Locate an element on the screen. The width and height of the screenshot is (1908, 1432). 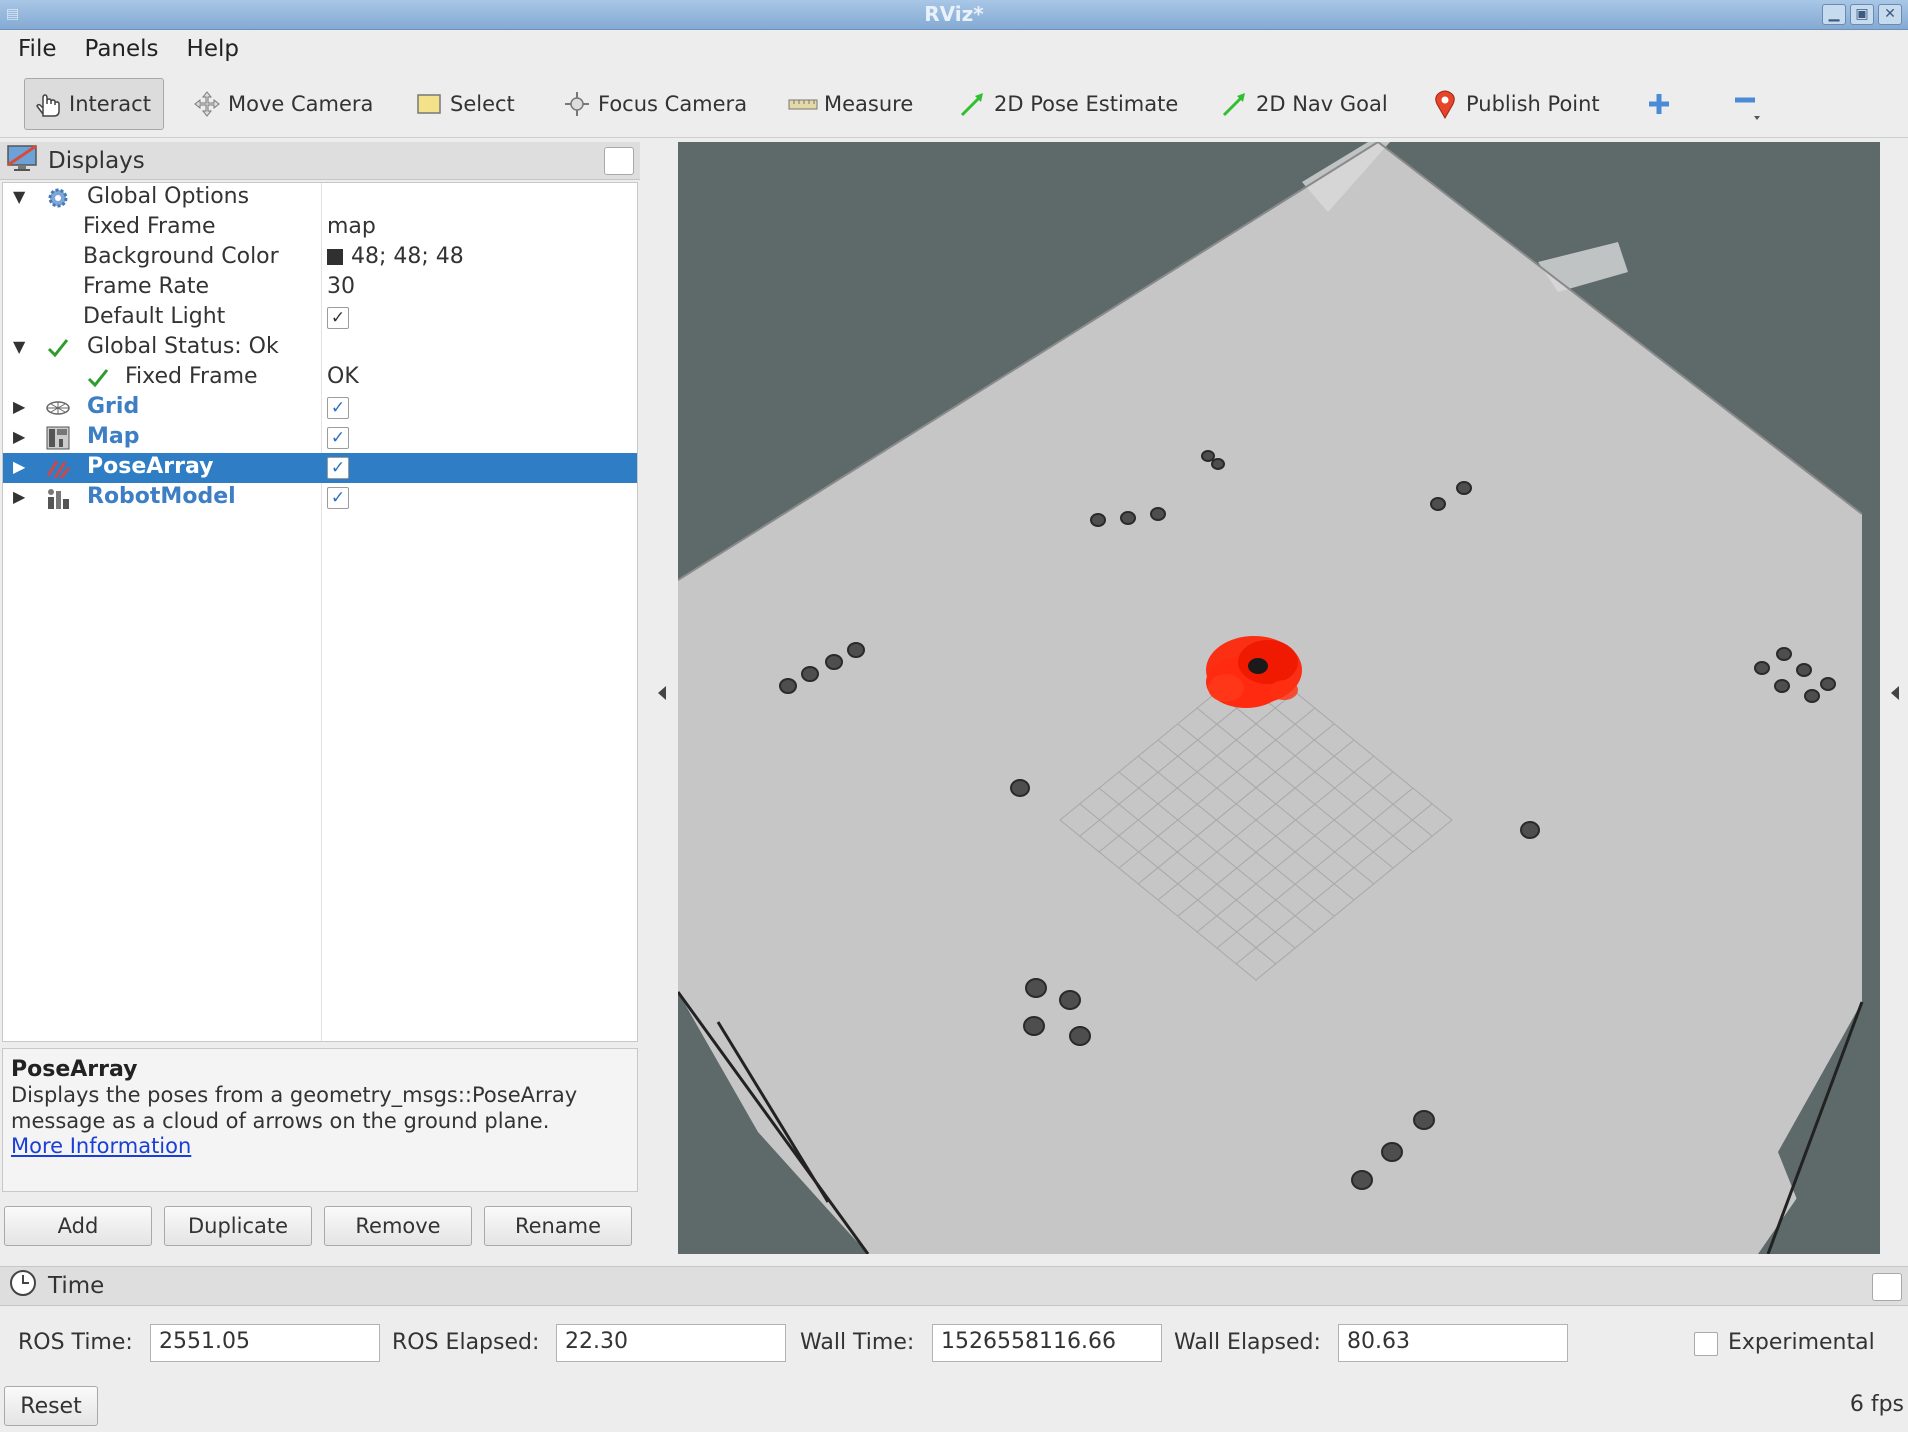
menu-bar: File Panels Help is located at coordinates (954, 49).